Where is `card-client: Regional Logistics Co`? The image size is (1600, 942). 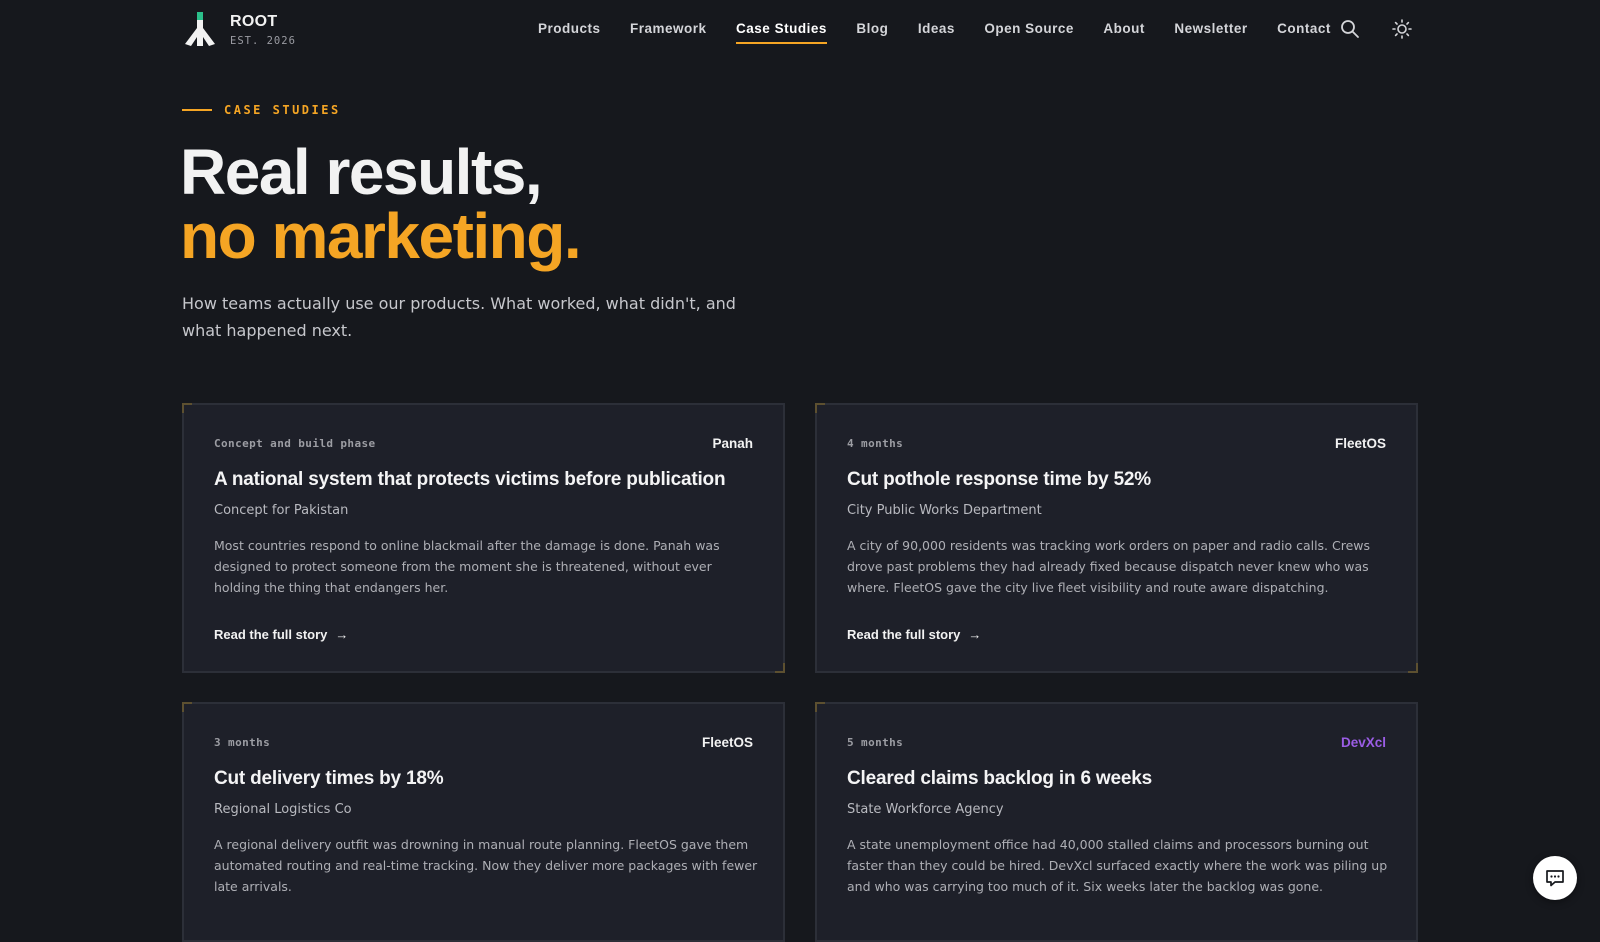 card-client: Regional Logistics Co is located at coordinates (283, 809).